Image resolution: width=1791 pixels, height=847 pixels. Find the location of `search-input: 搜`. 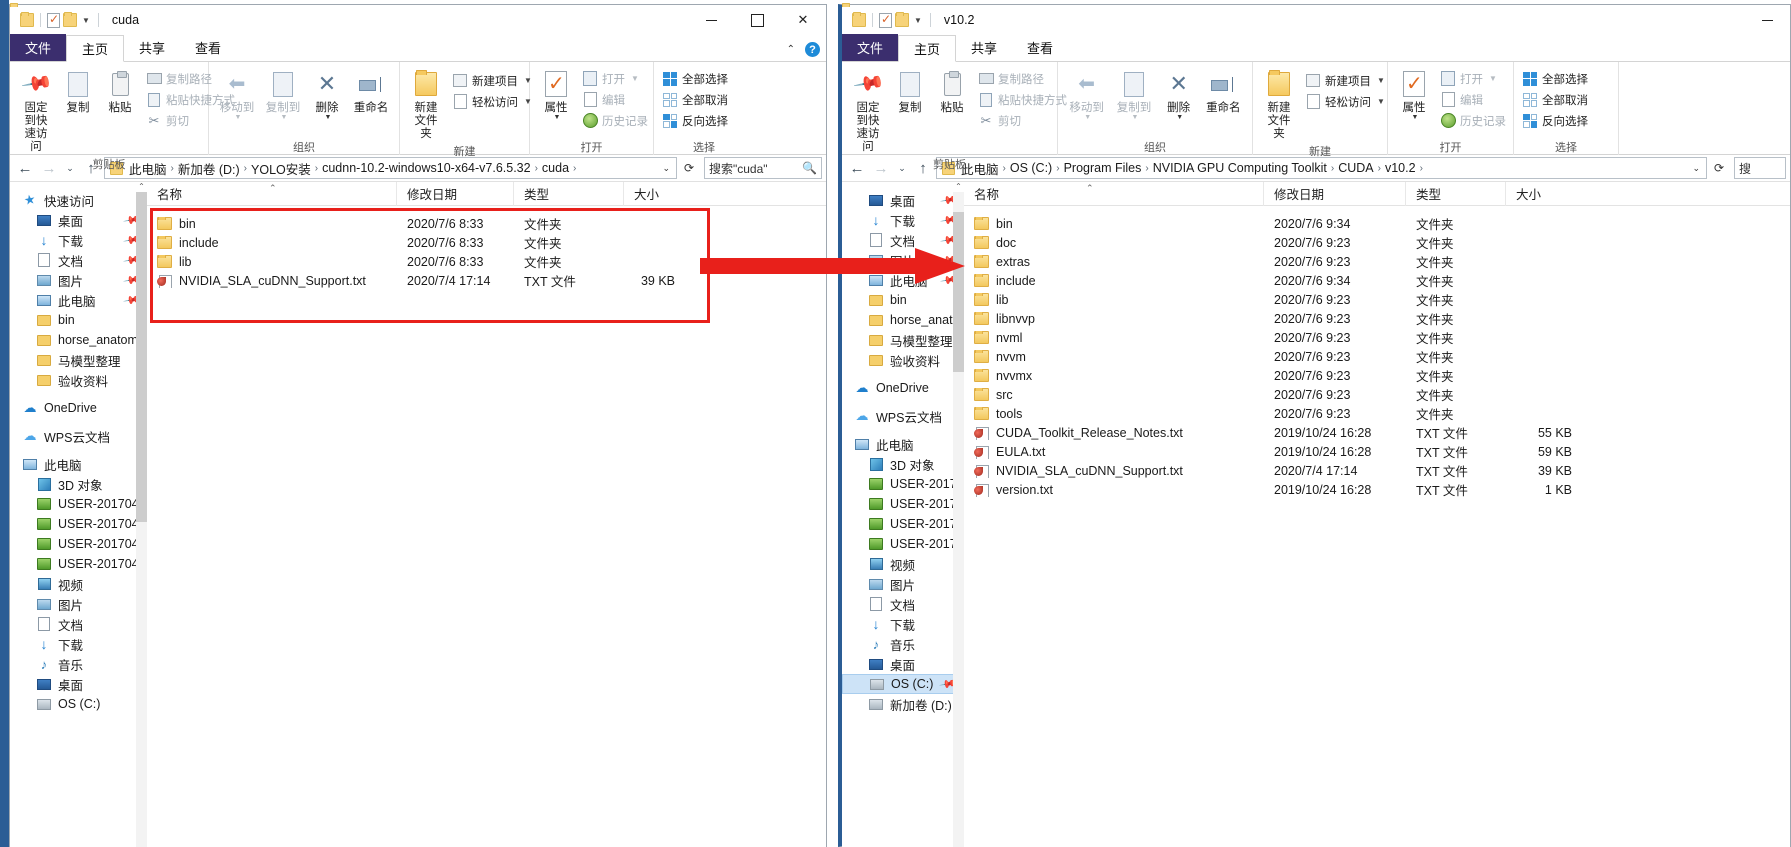

search-input: 搜 is located at coordinates (1760, 168).